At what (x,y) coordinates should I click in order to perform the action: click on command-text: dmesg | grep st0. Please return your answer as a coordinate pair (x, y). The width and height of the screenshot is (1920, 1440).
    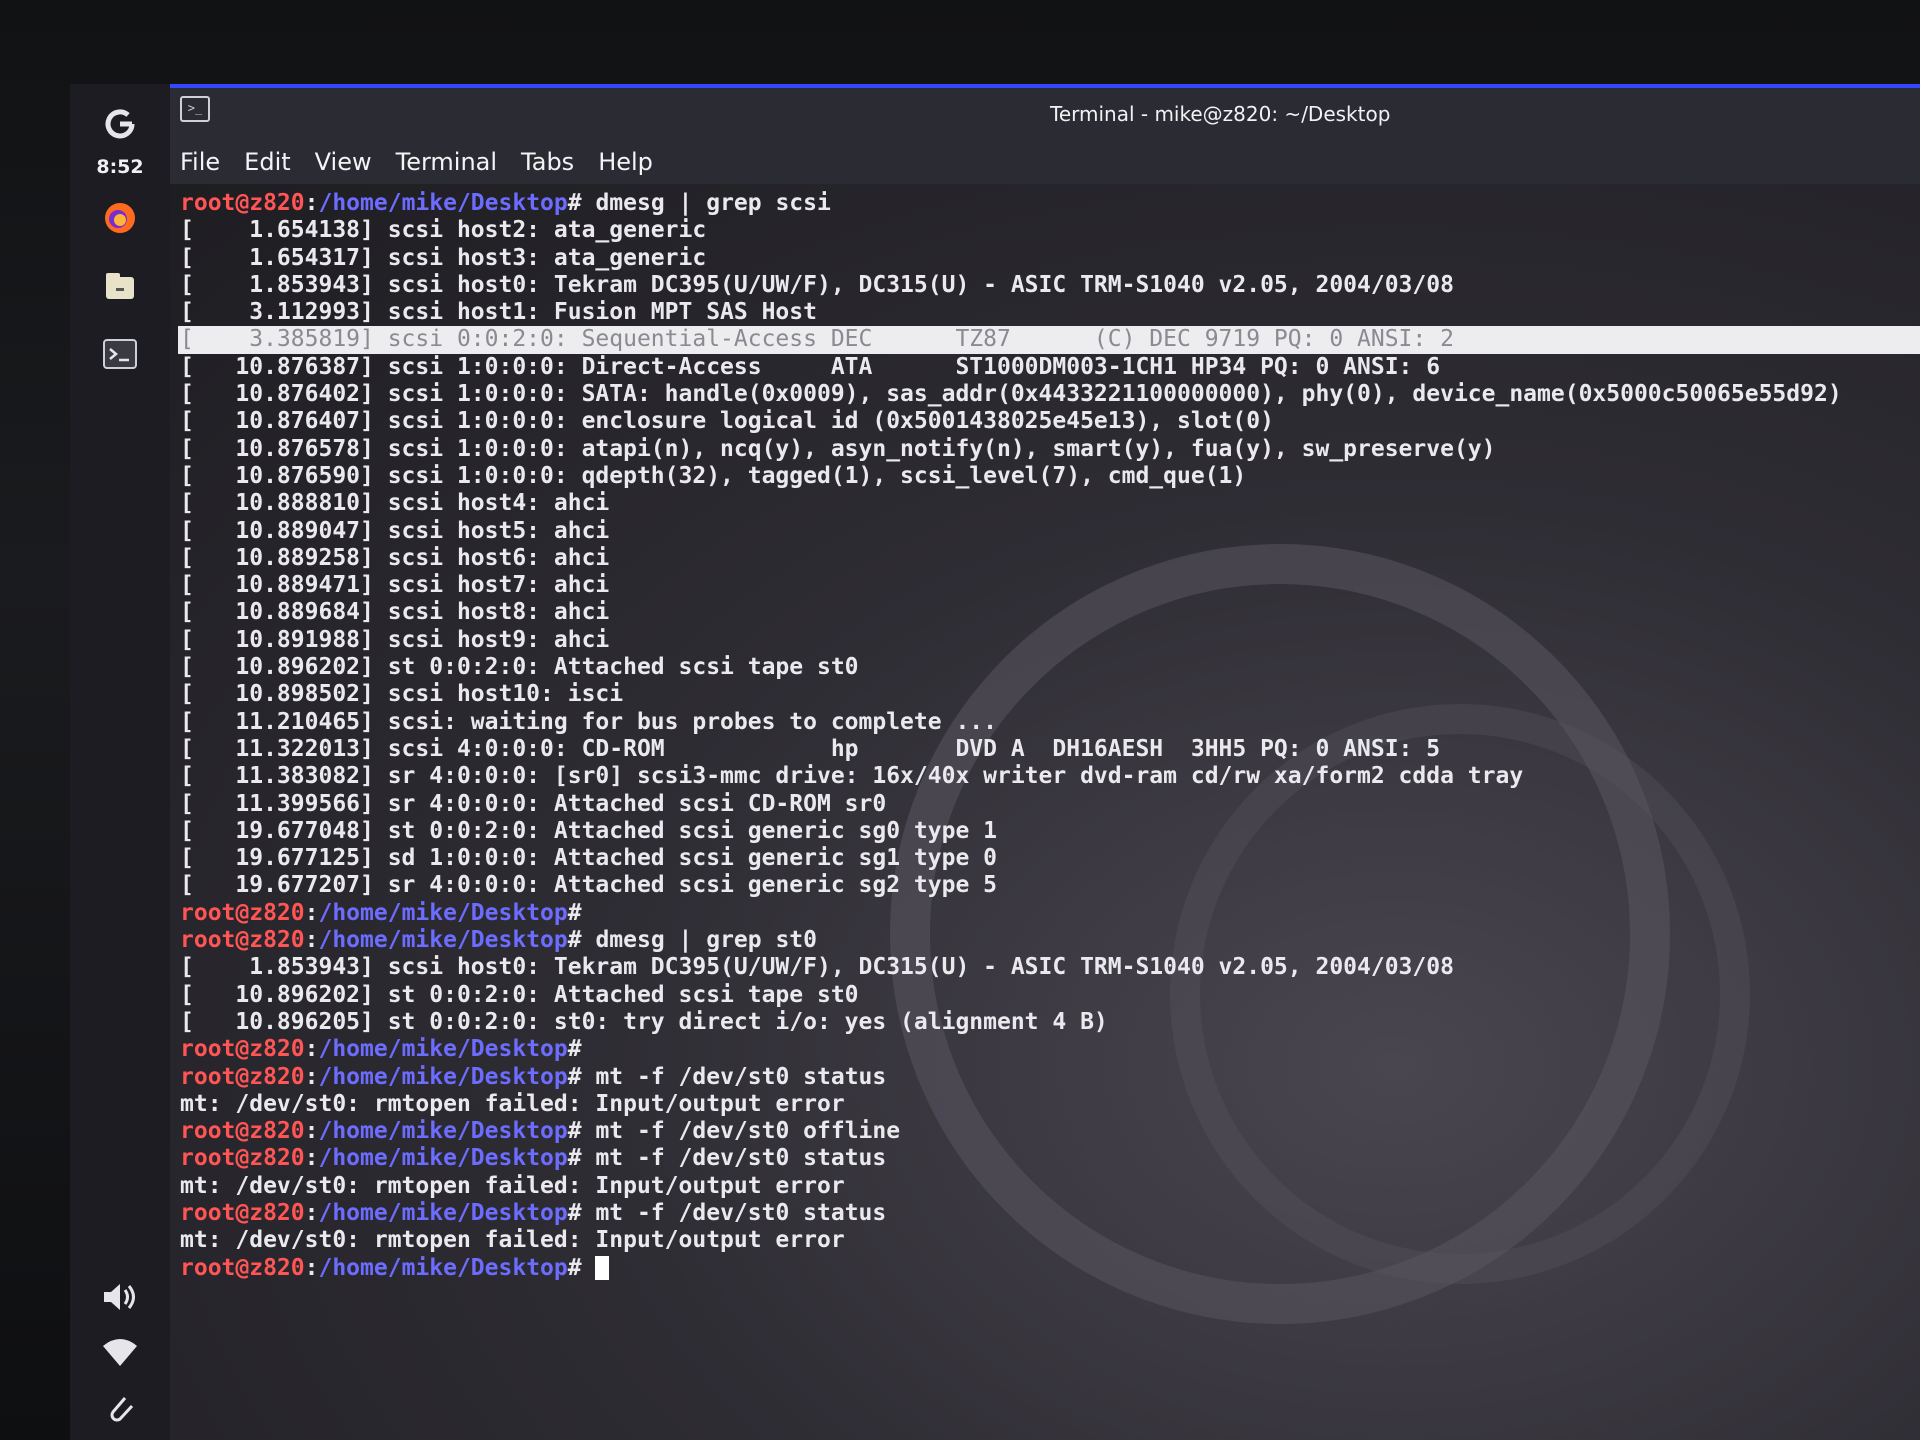
    Looking at the image, I should click on (699, 940).